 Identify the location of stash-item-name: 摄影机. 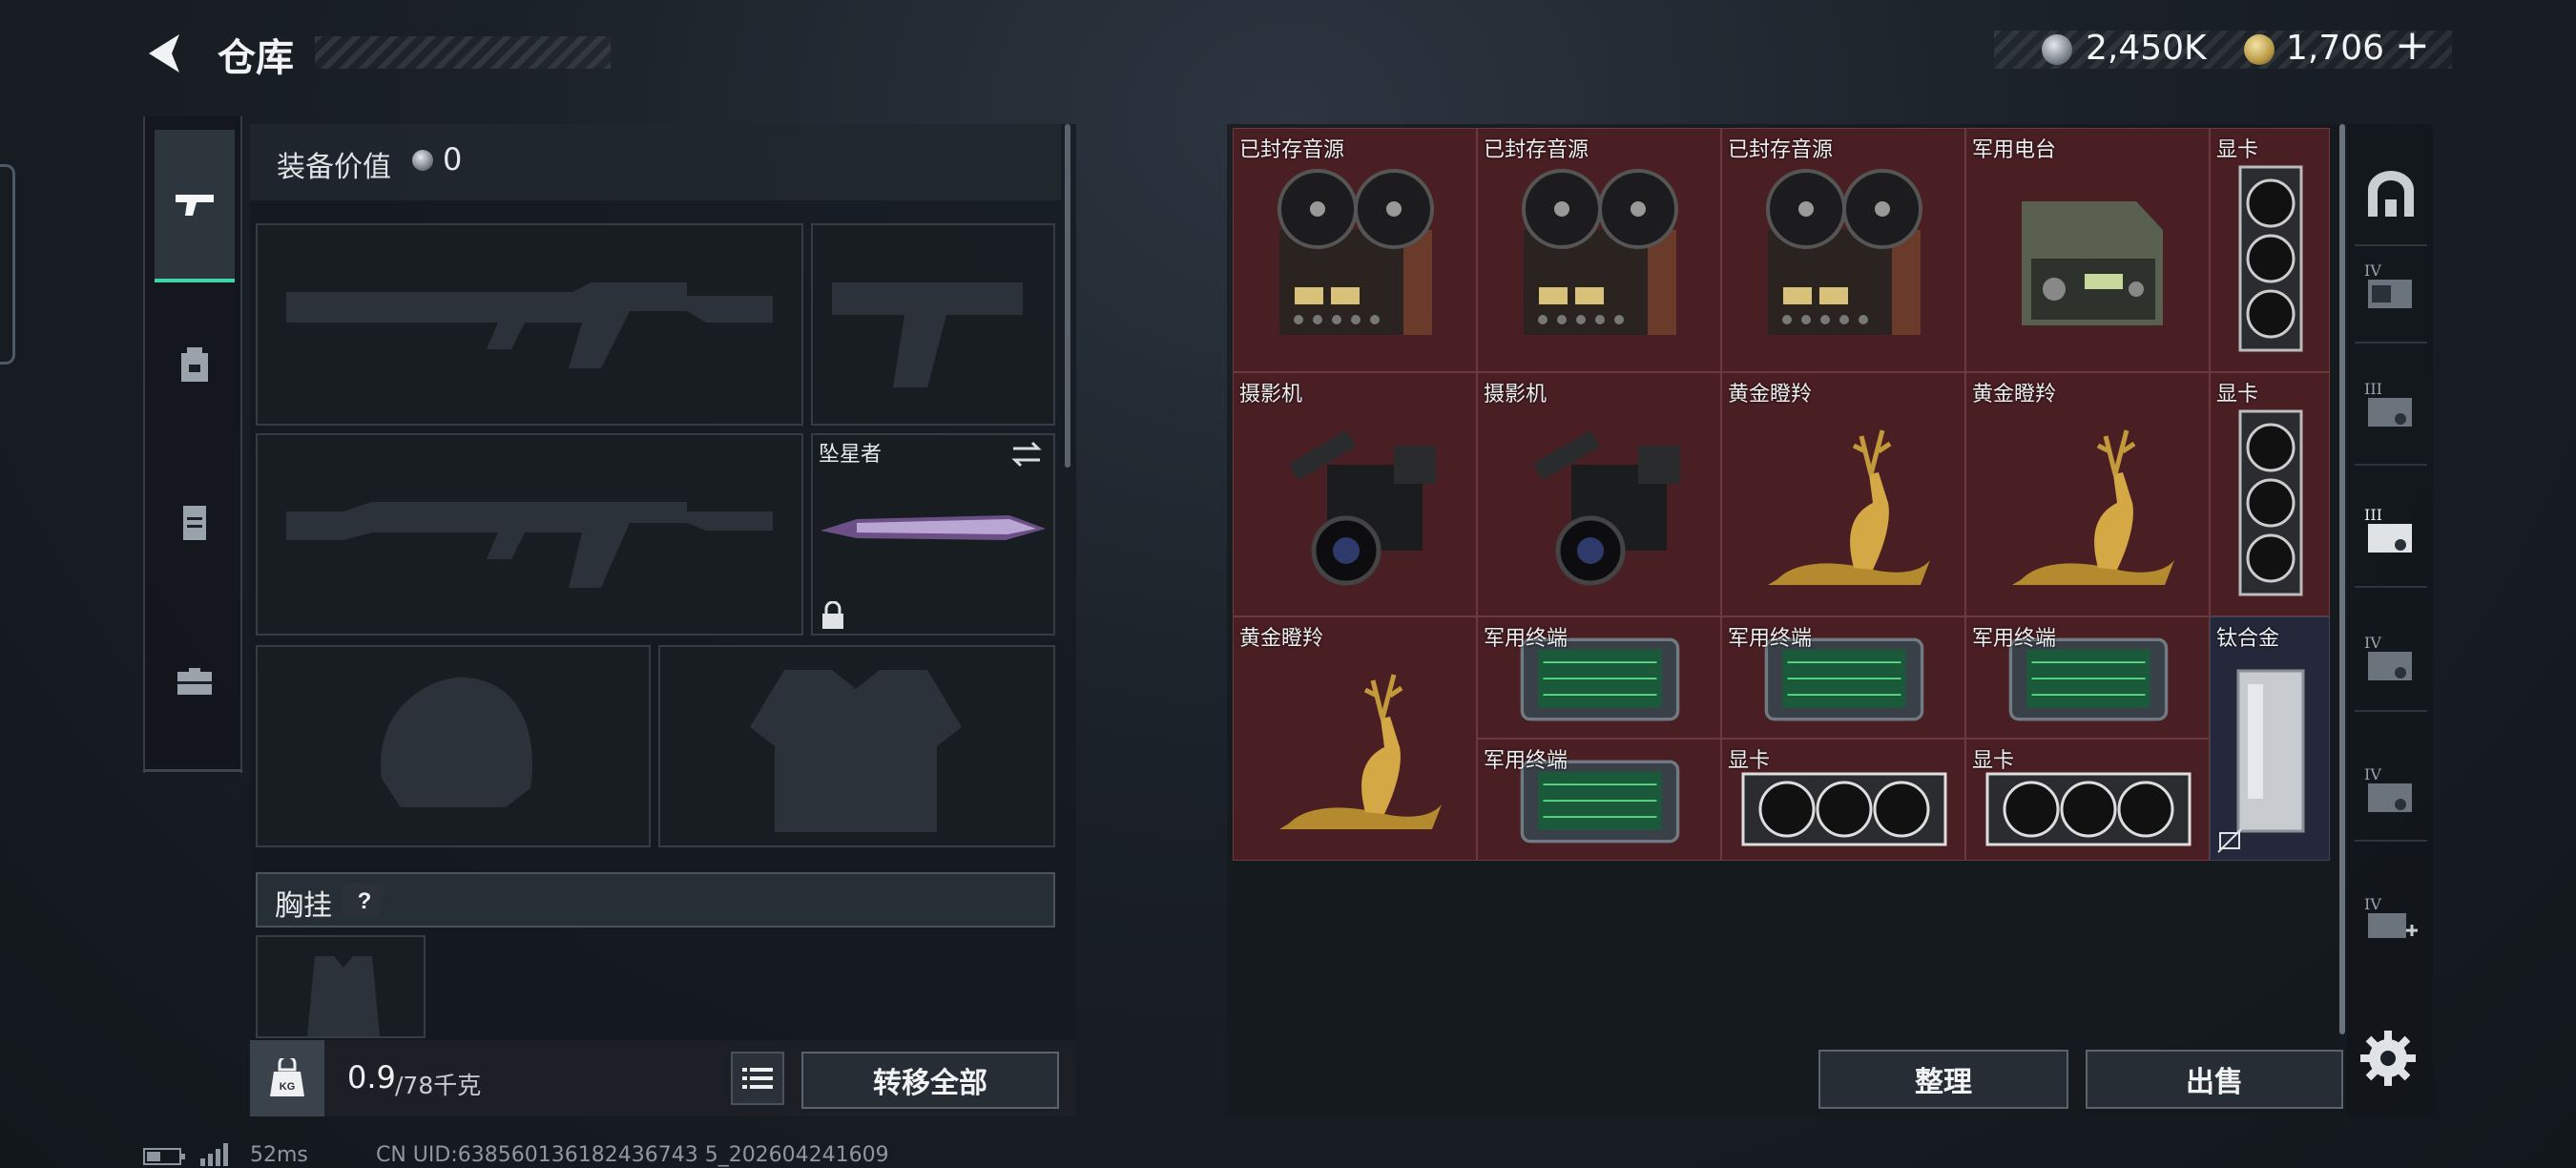
(1516, 395).